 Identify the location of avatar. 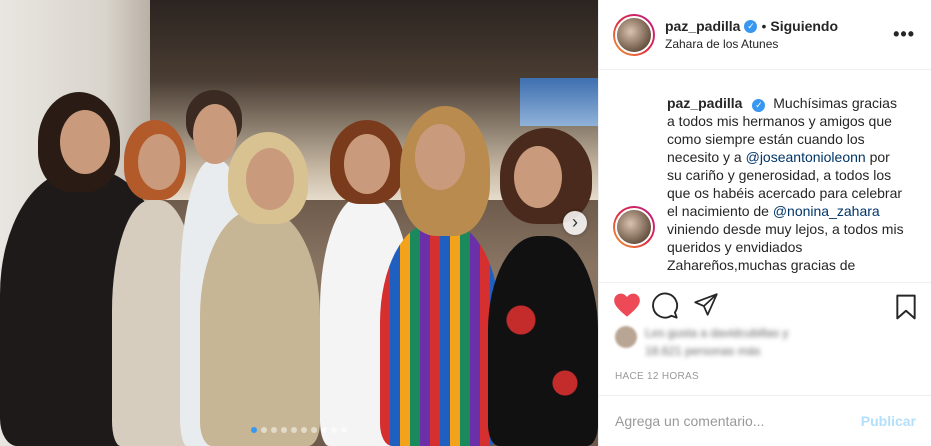
(634, 34).